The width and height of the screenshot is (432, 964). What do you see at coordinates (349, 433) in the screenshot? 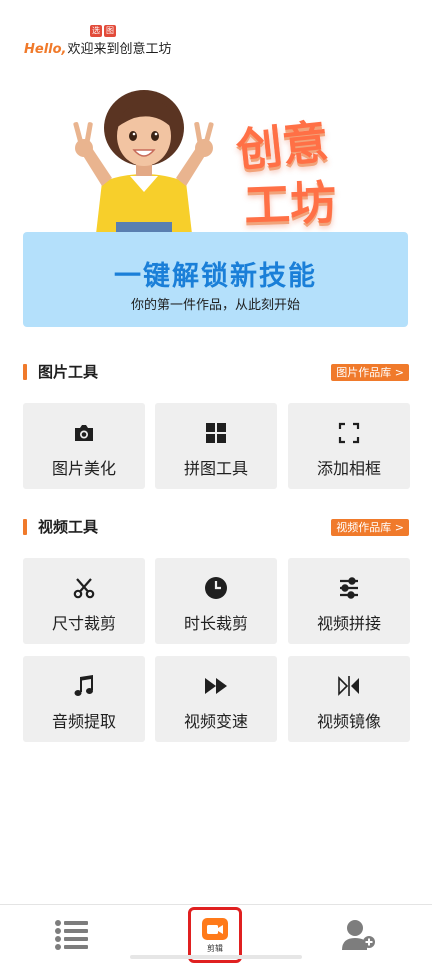
I see `frame-corners-icon` at bounding box center [349, 433].